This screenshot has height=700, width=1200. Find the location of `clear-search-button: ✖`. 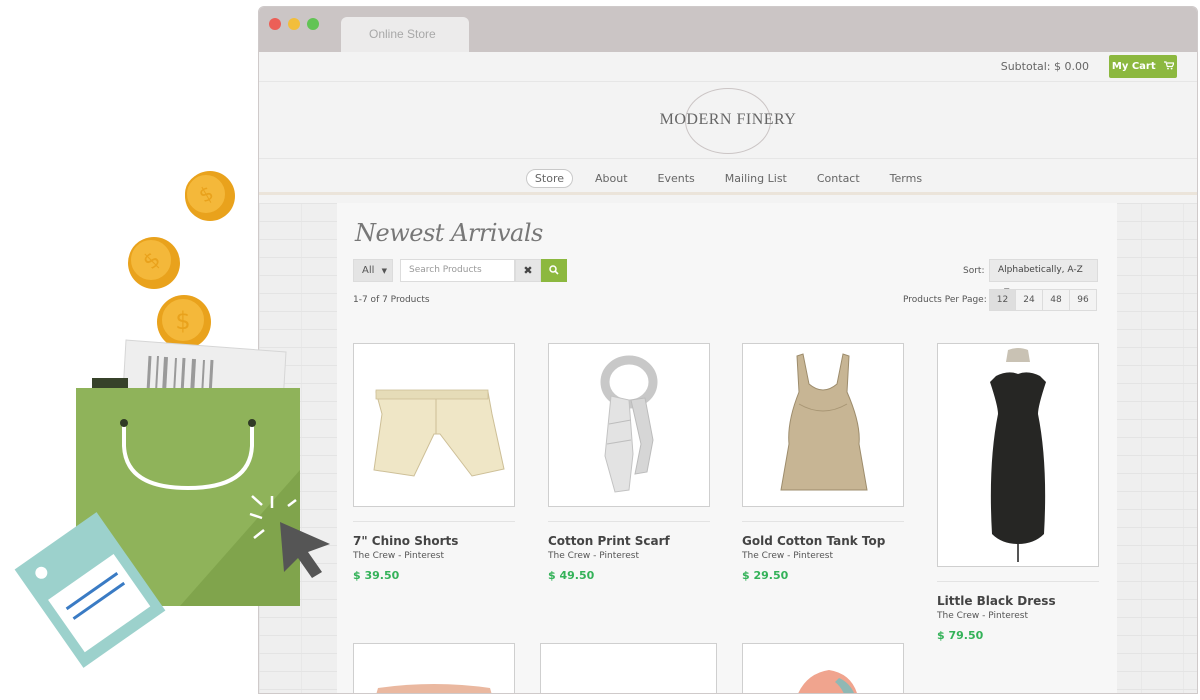

clear-search-button: ✖ is located at coordinates (528, 270).